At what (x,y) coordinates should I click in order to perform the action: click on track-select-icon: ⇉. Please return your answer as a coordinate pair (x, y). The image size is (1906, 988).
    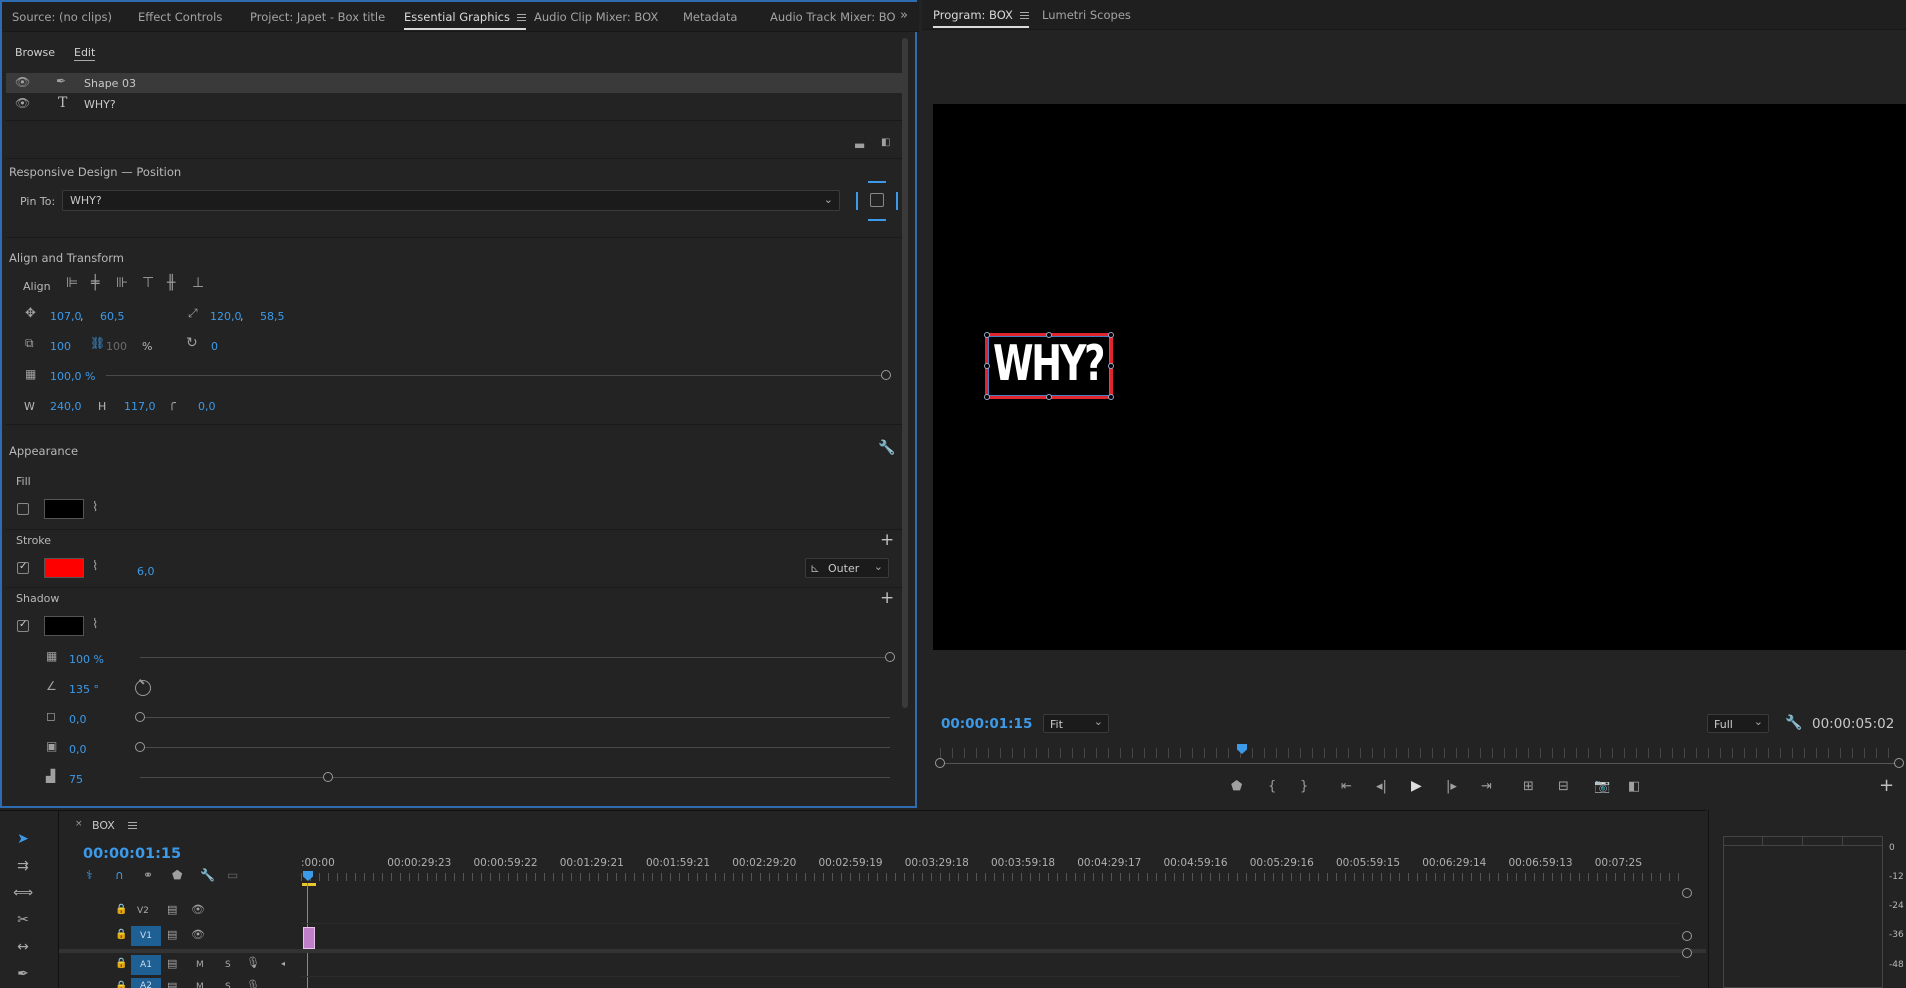
    Looking at the image, I should click on (23, 869).